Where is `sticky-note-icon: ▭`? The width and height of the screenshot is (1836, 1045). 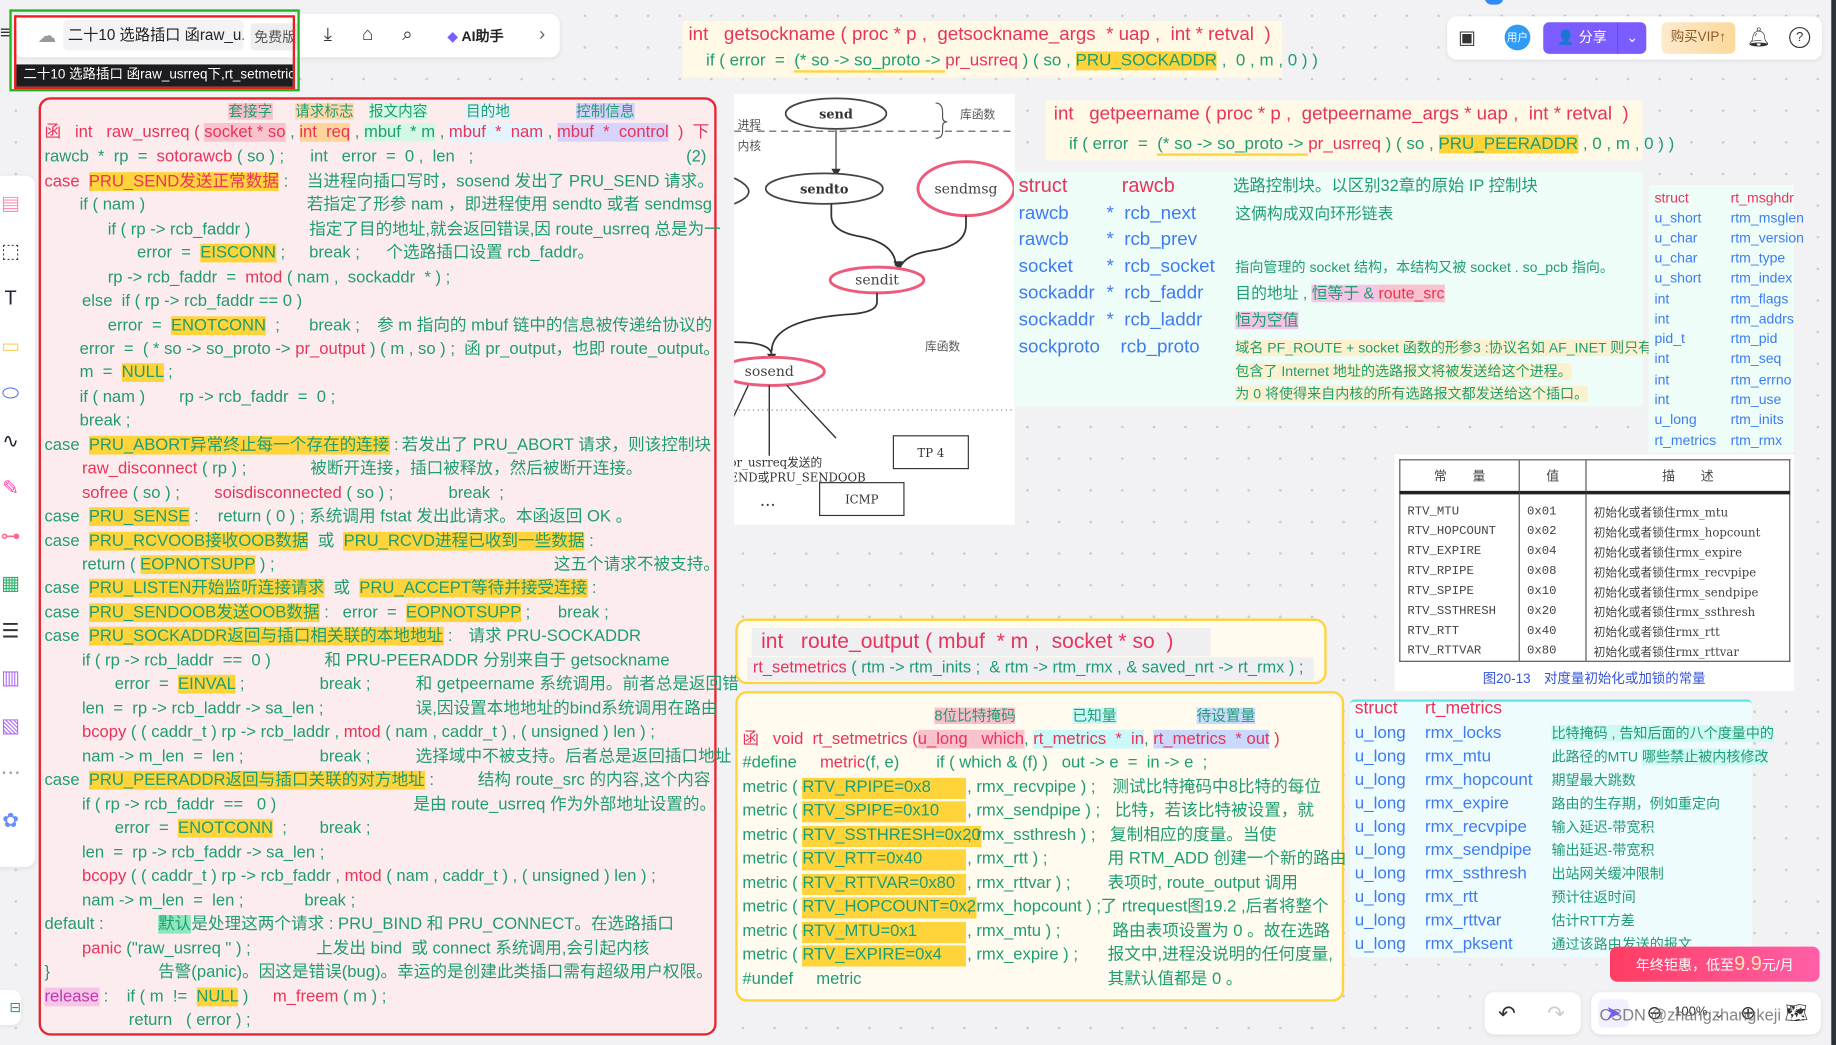 sticky-note-icon: ▭ is located at coordinates (10, 346).